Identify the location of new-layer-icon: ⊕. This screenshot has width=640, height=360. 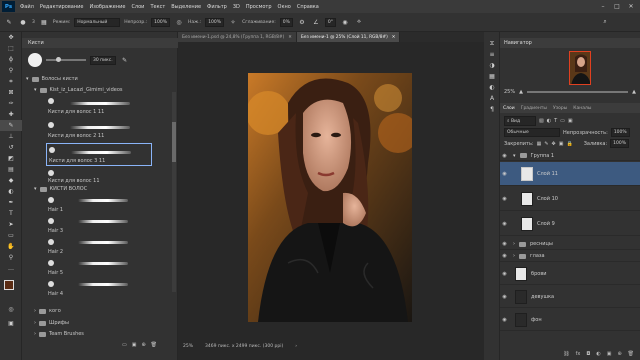
(619, 354).